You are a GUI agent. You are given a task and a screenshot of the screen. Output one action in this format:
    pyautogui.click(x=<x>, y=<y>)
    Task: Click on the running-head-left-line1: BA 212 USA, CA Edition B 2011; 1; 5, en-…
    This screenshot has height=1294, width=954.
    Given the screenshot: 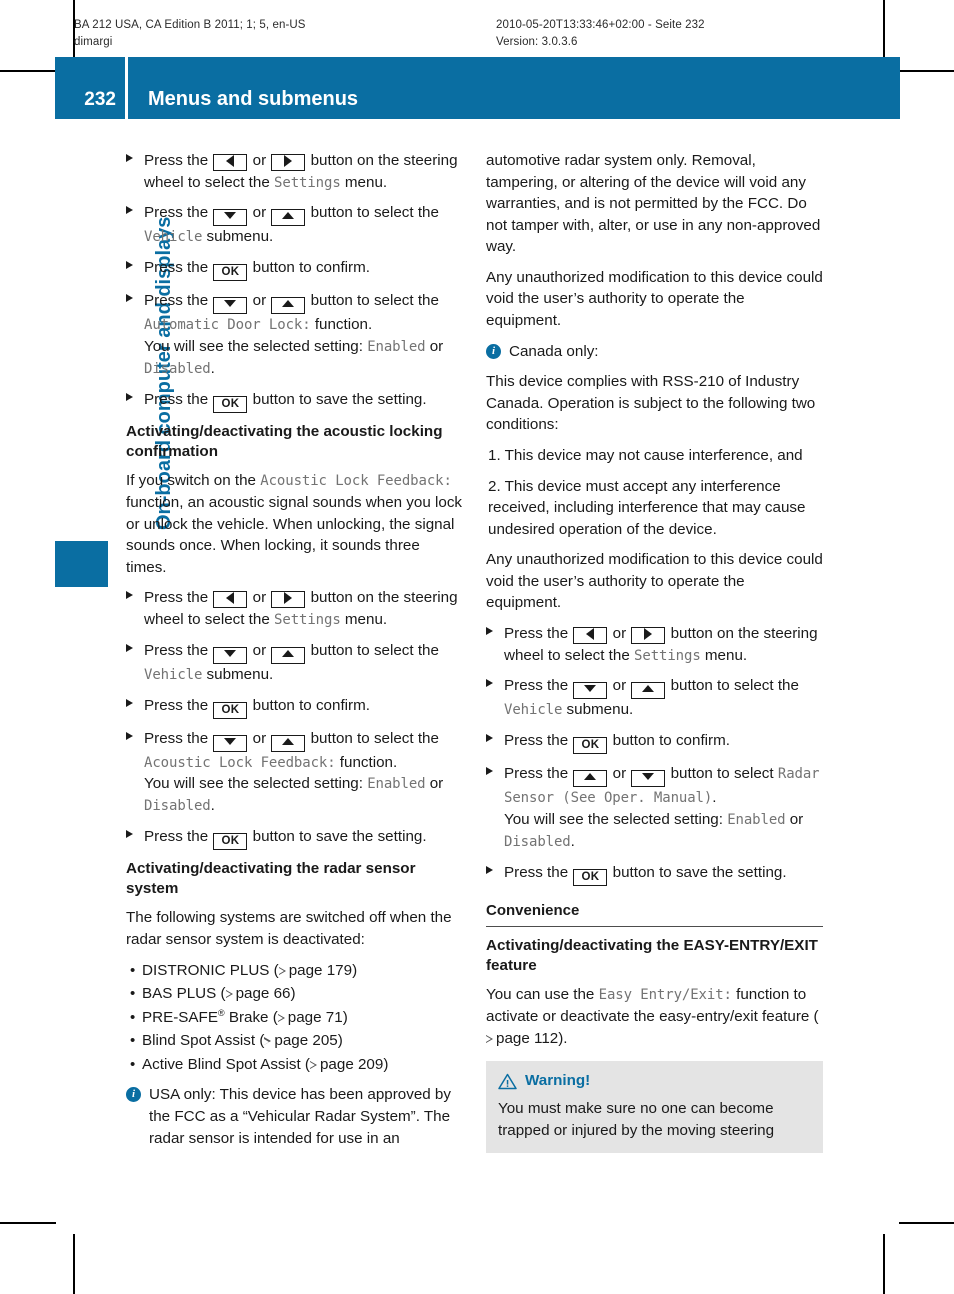 What is the action you would take?
    pyautogui.click(x=190, y=25)
    